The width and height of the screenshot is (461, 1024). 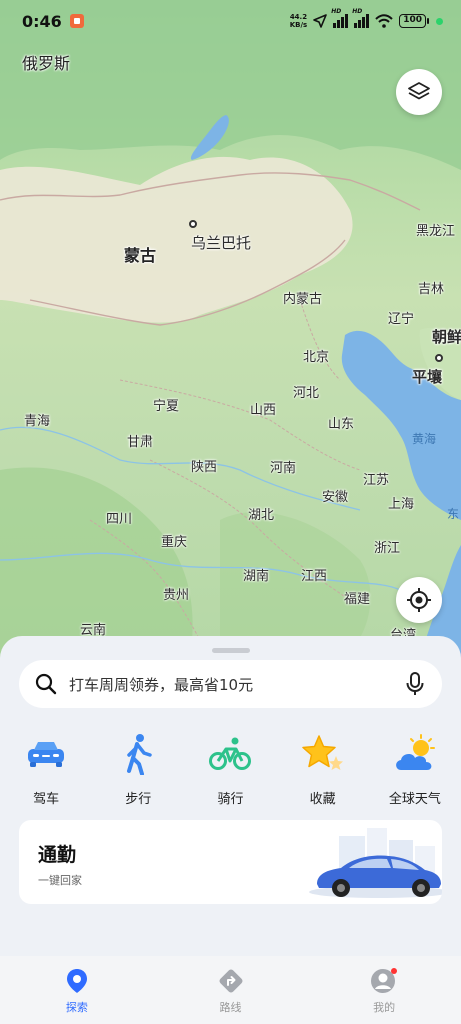 What do you see at coordinates (76, 981) in the screenshot?
I see `location-pin-icon` at bounding box center [76, 981].